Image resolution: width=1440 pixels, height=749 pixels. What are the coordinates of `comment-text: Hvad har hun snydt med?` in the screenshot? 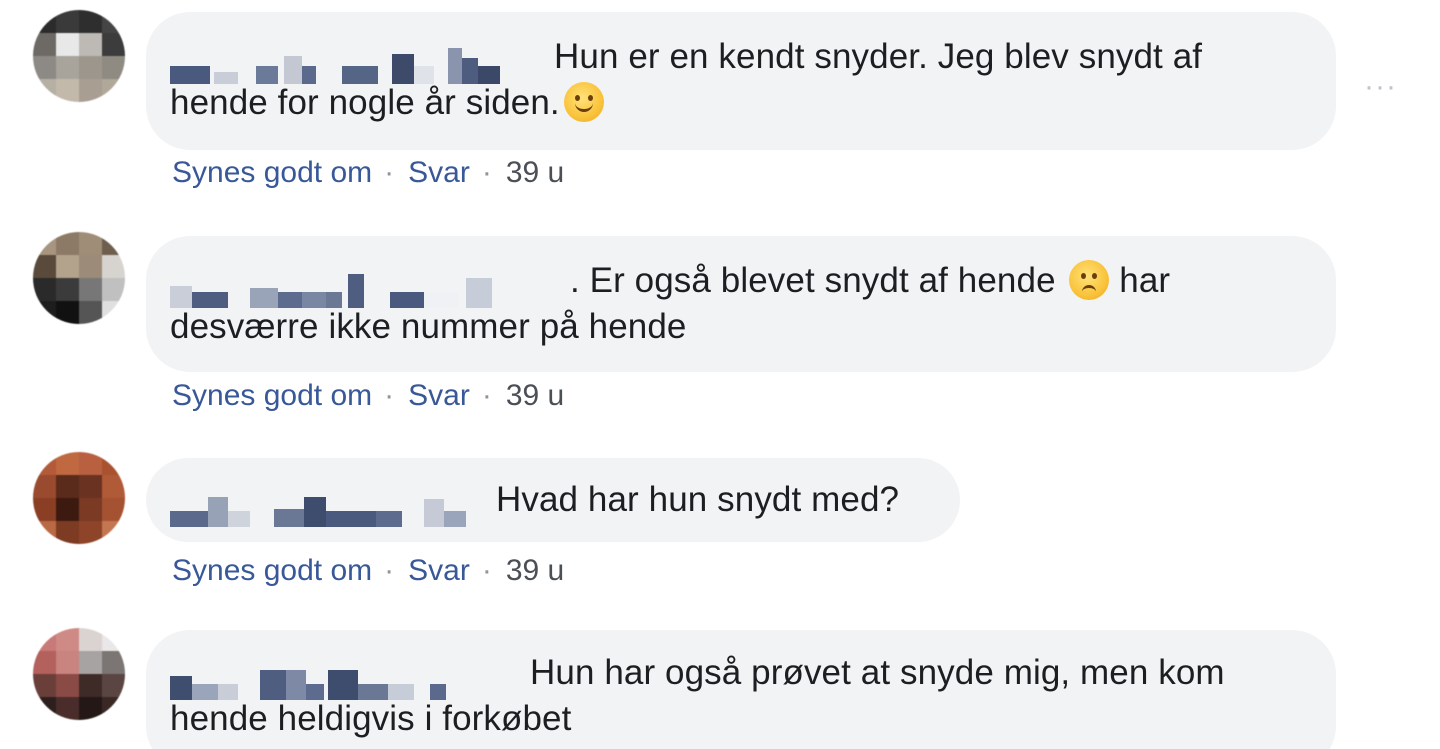 It's located at (698, 499).